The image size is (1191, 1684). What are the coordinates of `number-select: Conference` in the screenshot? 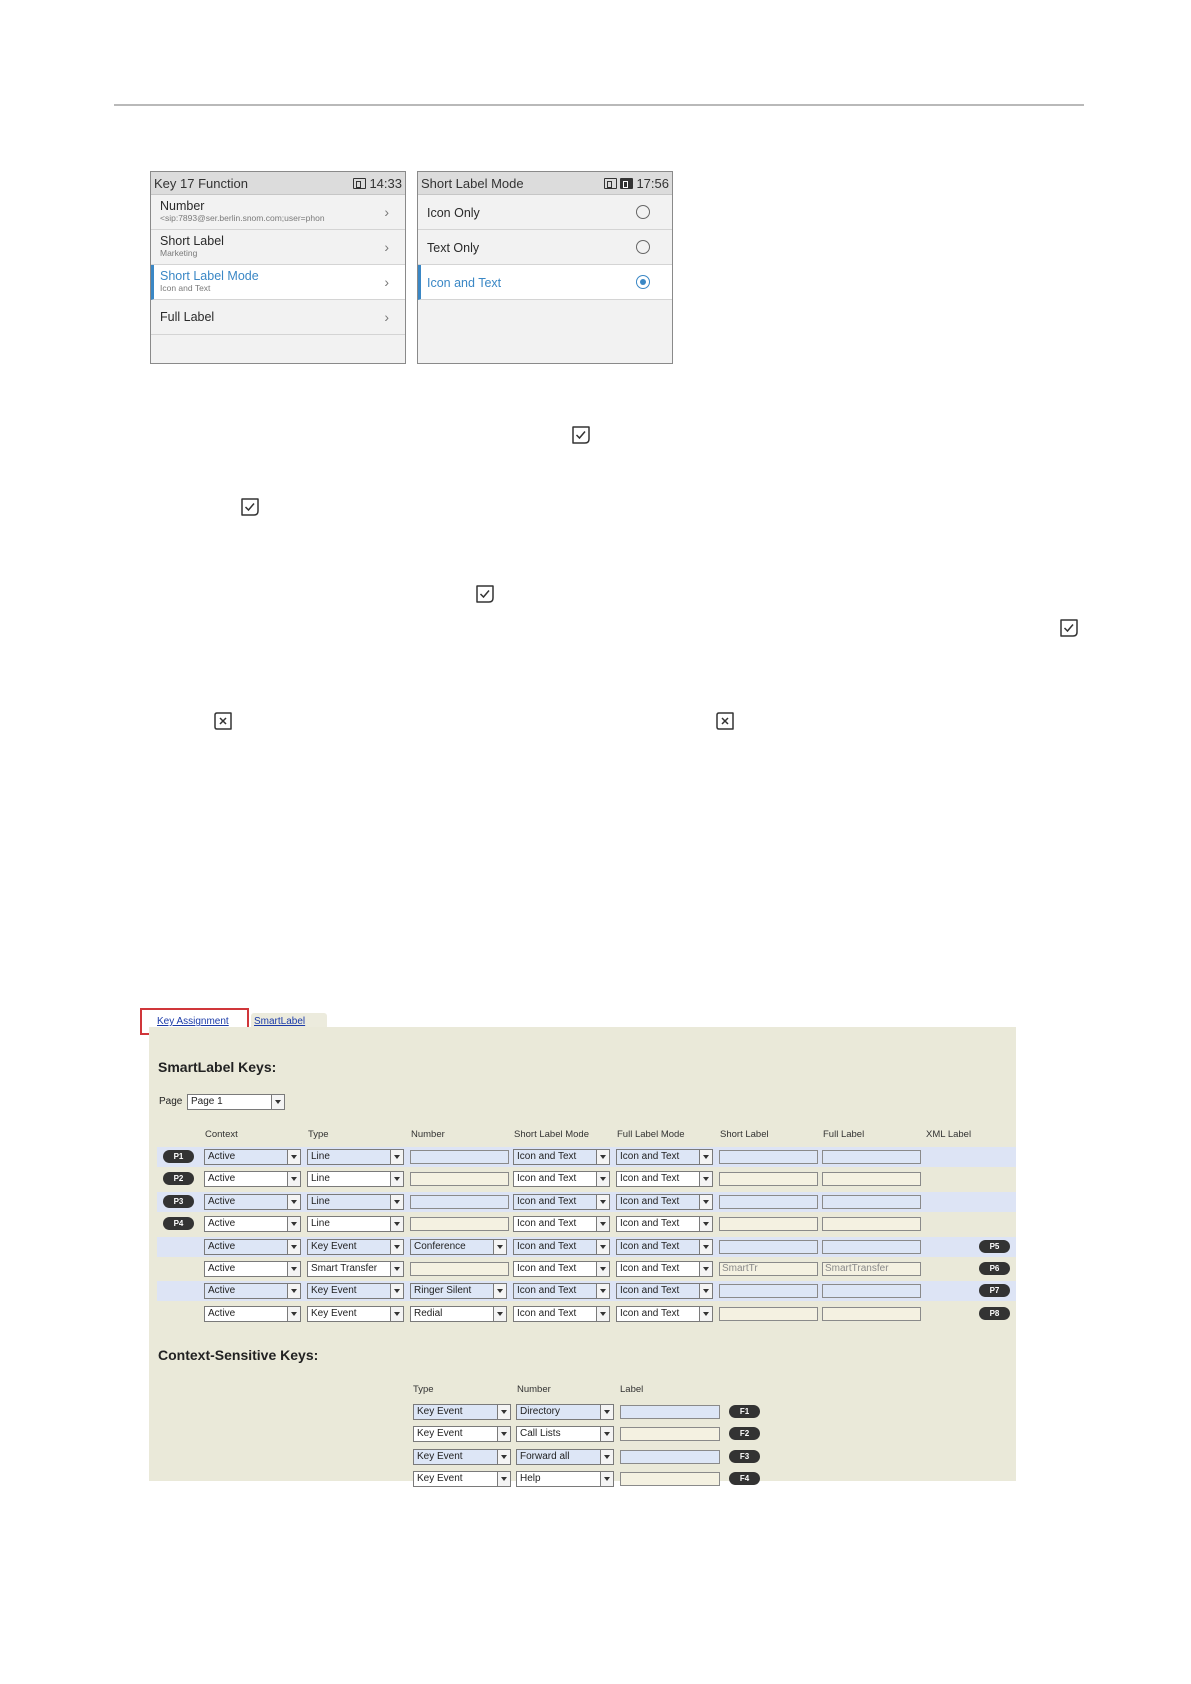 It's located at (458, 1247).